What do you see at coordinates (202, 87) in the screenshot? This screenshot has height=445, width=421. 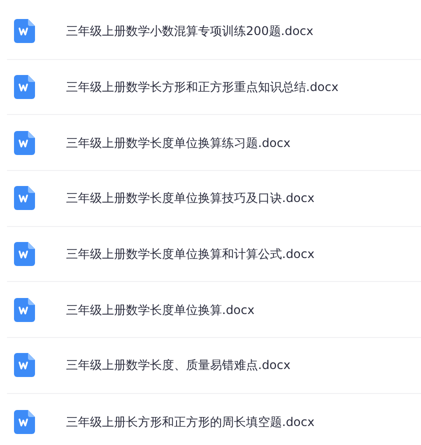 I see `file-name: 三年级上册数学长方形和正方形重点知识总结.docx` at bounding box center [202, 87].